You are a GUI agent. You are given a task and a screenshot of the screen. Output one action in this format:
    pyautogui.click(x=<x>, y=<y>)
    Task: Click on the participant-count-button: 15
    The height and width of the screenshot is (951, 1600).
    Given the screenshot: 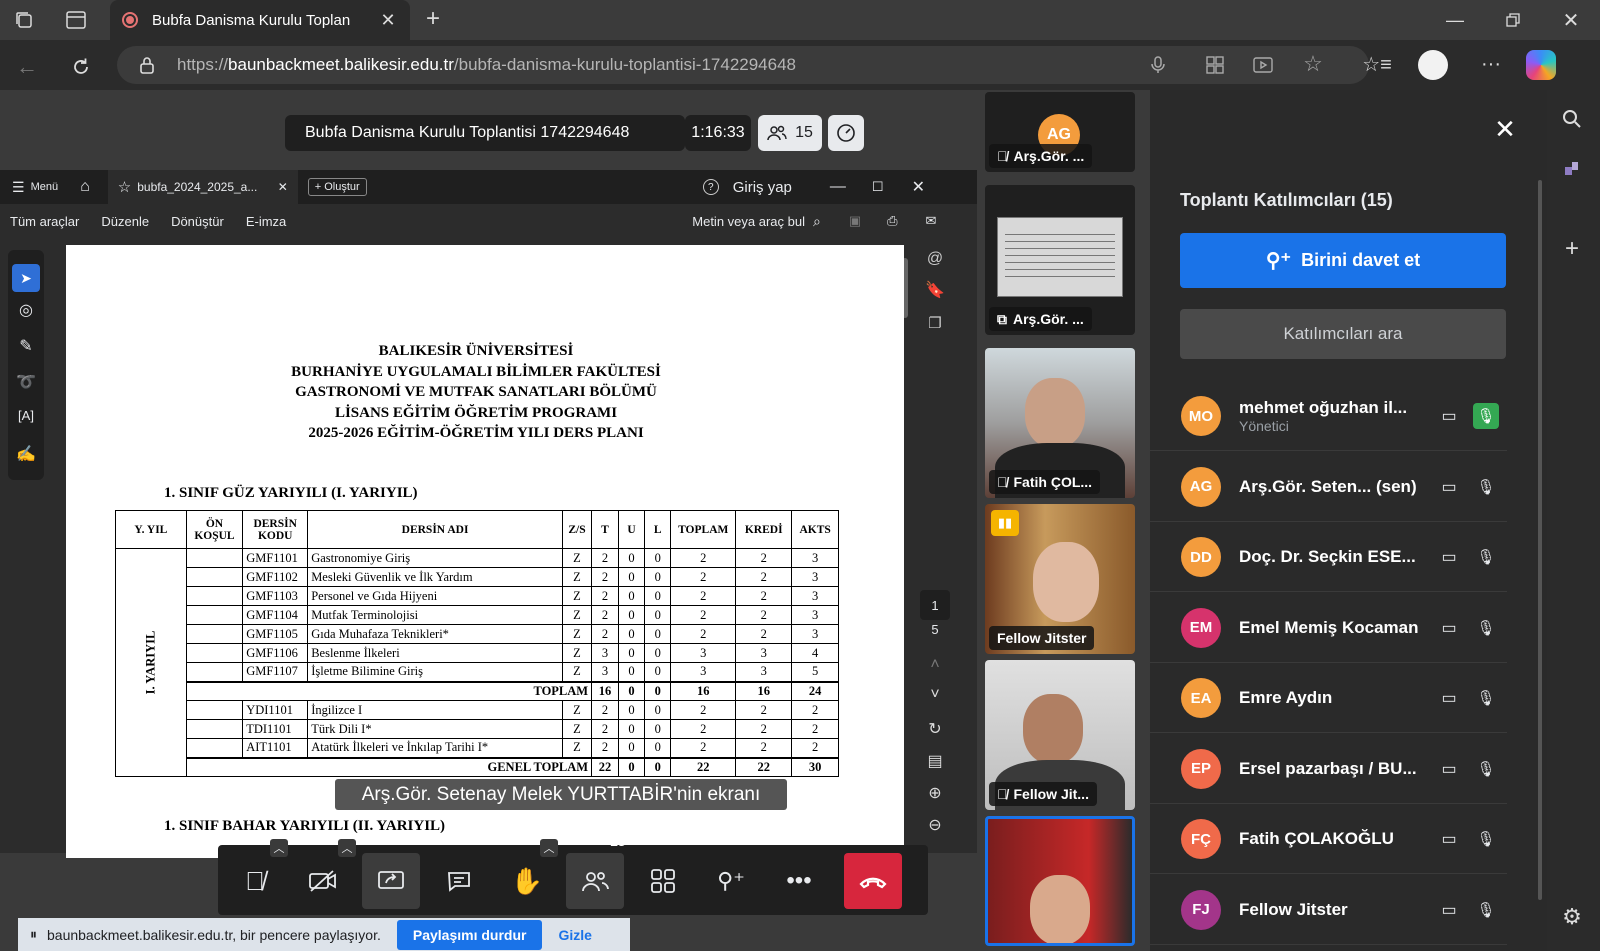 What is the action you would take?
    pyautogui.click(x=790, y=133)
    